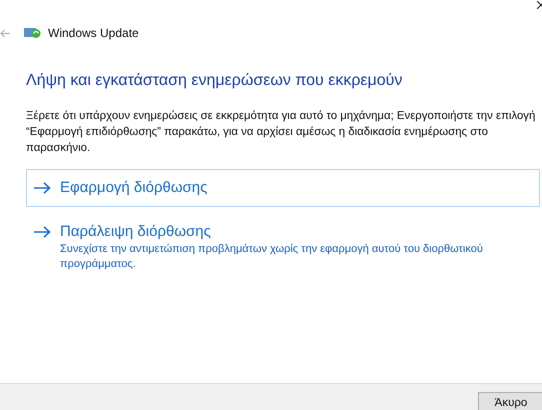 This screenshot has height=410, width=542. I want to click on option-label: Παράλειψη διόρθωσης, so click(135, 231).